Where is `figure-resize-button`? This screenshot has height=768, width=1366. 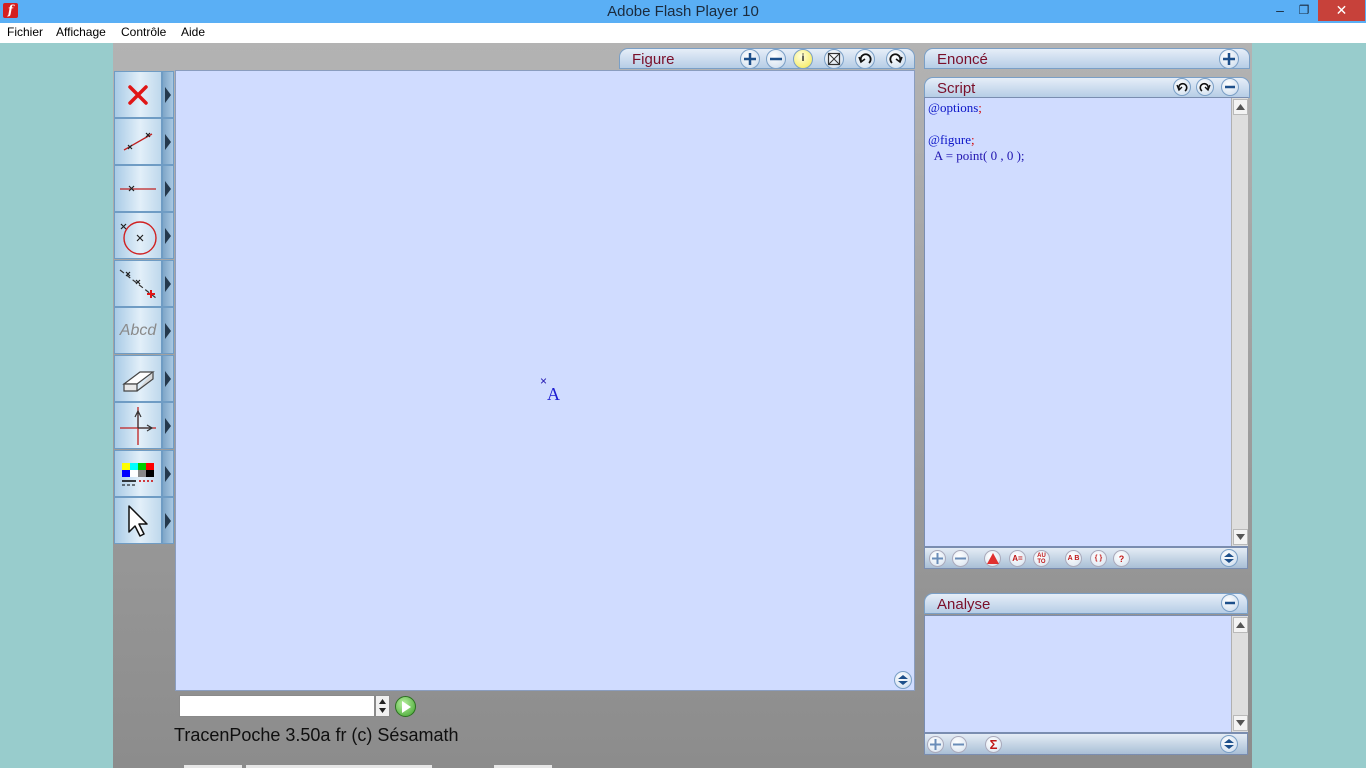
figure-resize-button is located at coordinates (903, 680).